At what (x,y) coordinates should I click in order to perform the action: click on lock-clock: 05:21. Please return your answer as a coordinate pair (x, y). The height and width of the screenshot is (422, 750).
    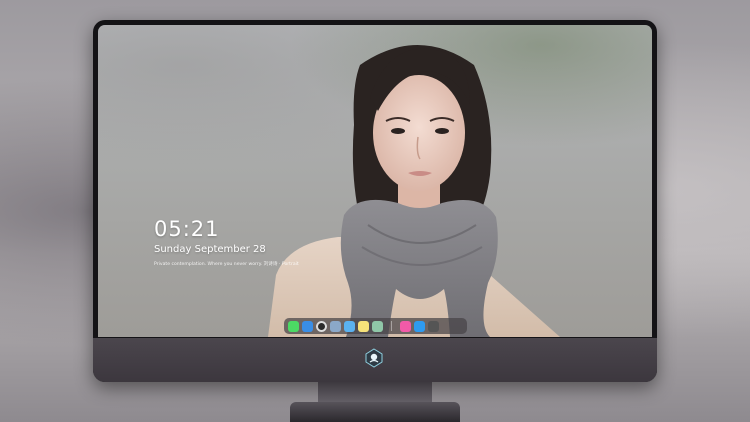
    Looking at the image, I should click on (187, 229).